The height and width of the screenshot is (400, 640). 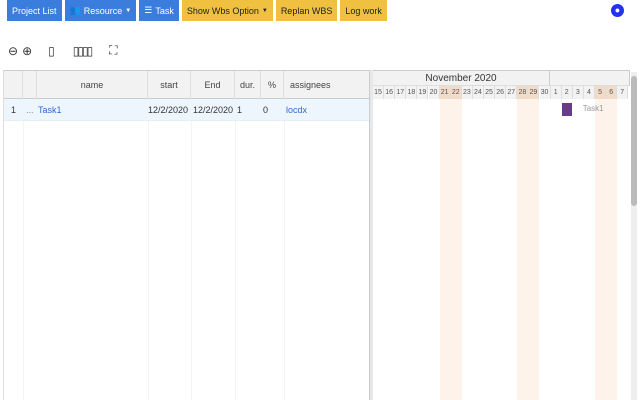 I want to click on day-header: 26, so click(x=501, y=92).